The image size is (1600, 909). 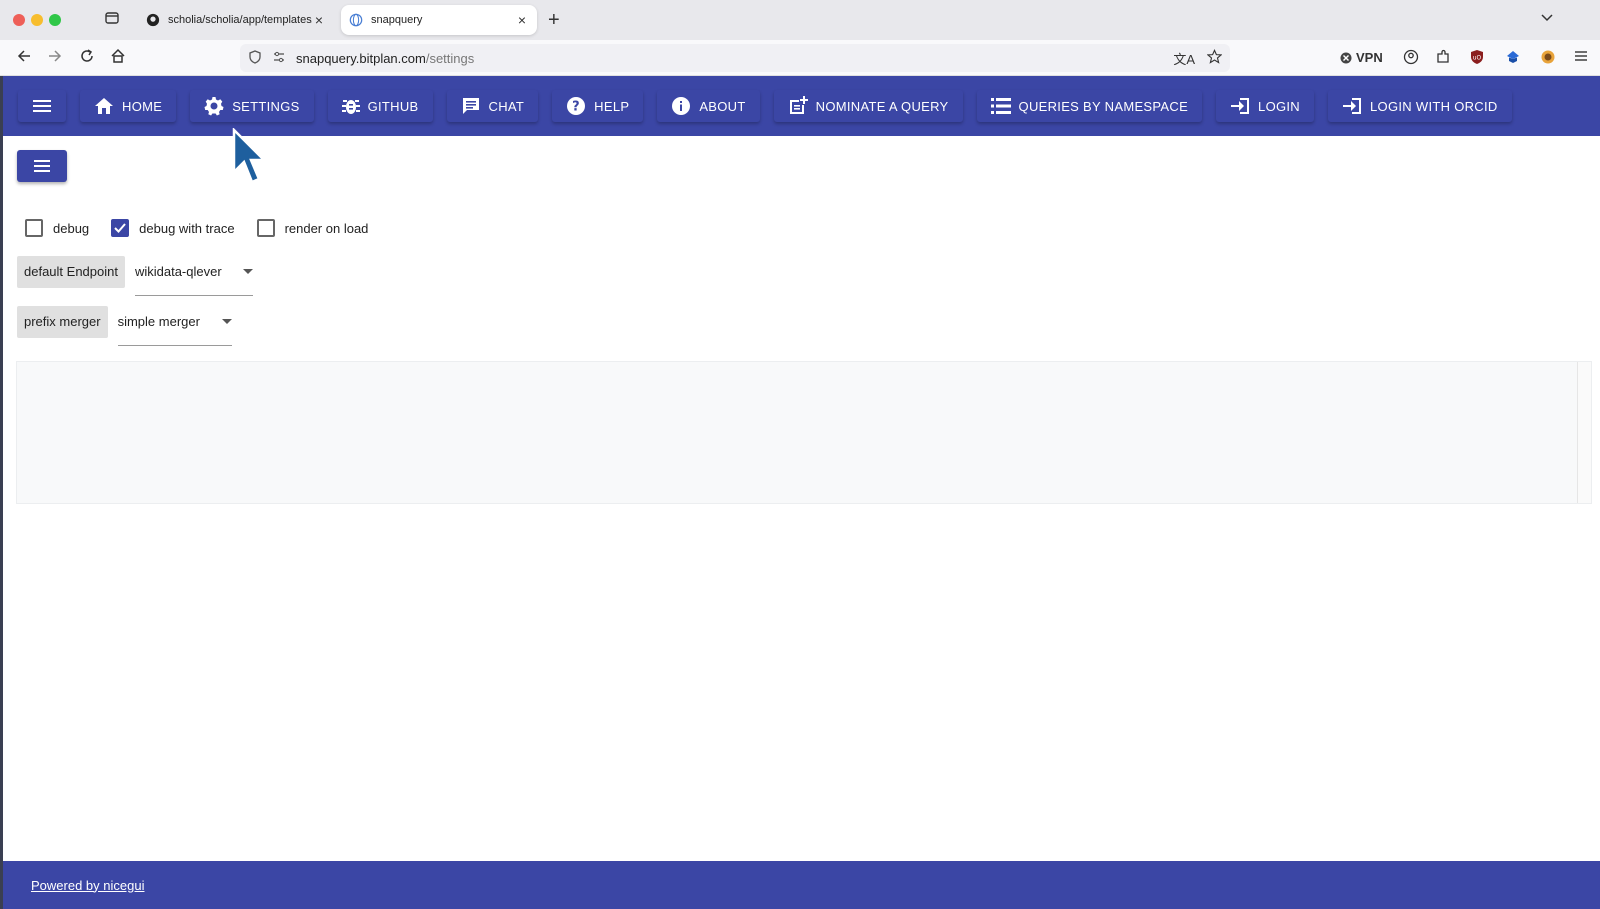 What do you see at coordinates (393, 106) in the screenshot?
I see `nav-label: GITHUB` at bounding box center [393, 106].